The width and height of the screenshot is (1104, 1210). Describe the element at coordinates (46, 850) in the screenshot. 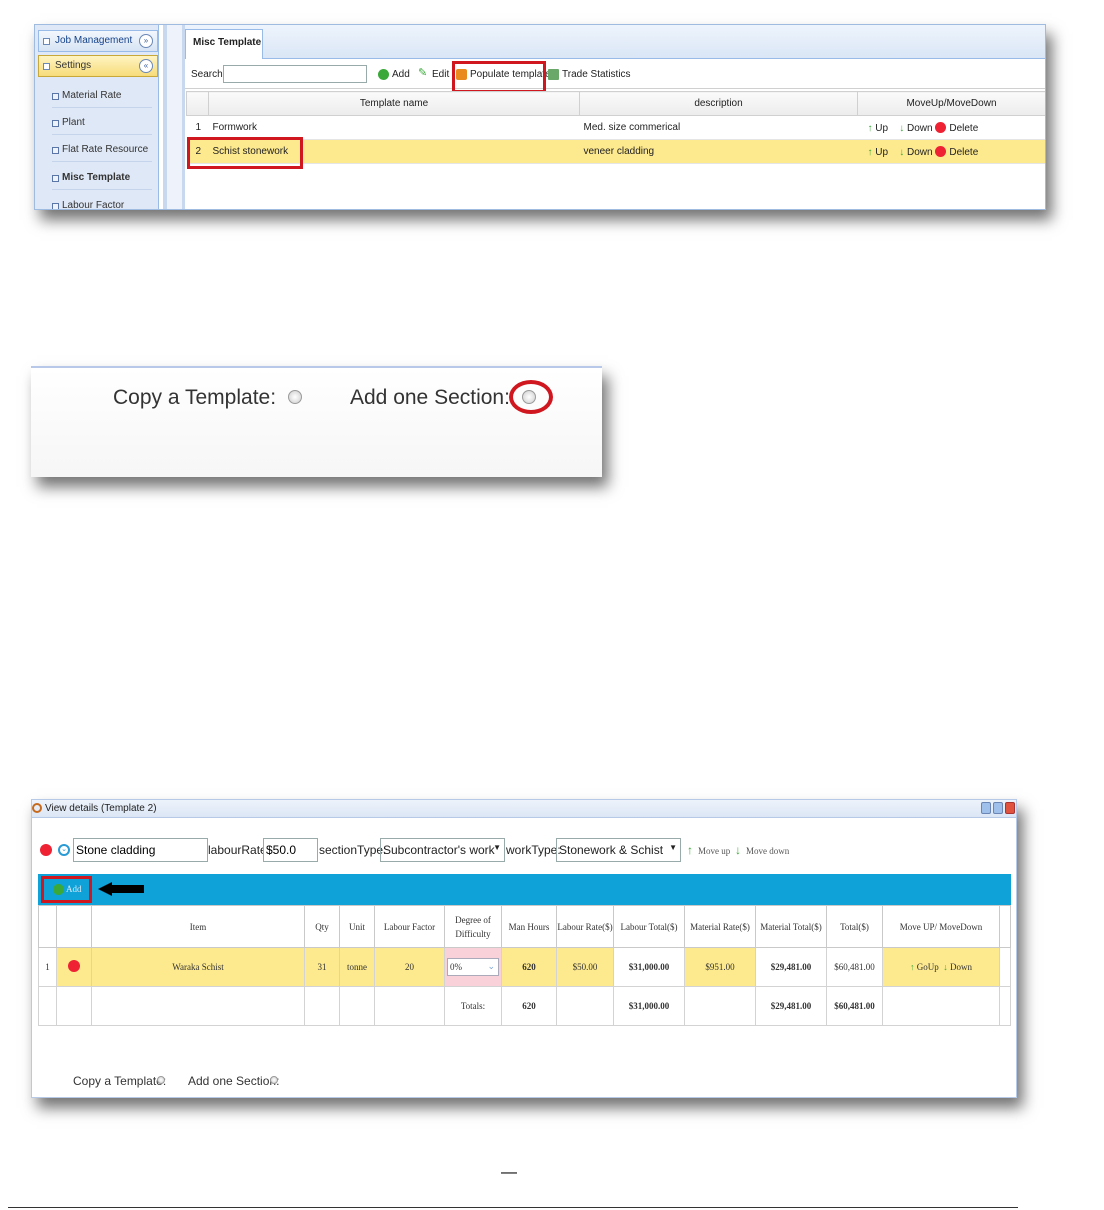

I see `remove-section-icon` at that location.